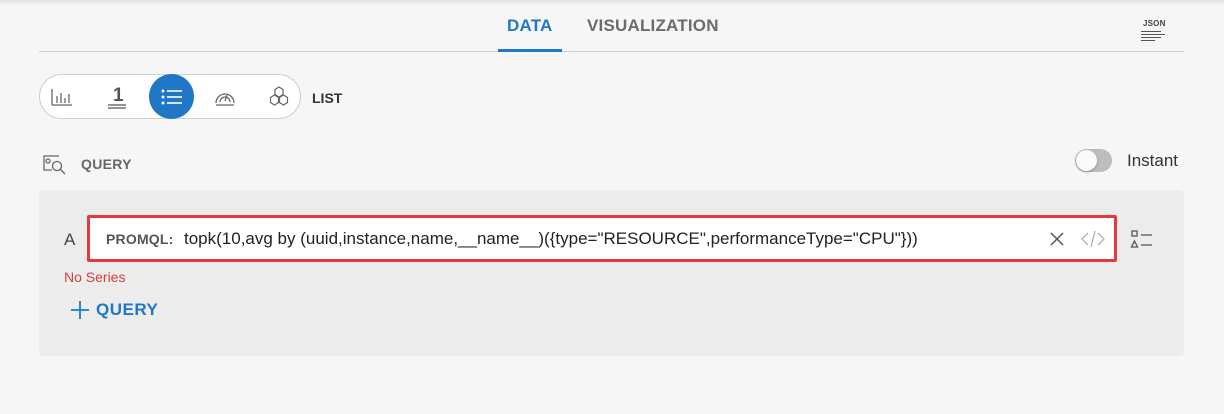 This screenshot has width=1224, height=414. I want to click on honeycomb-button, so click(279, 96).